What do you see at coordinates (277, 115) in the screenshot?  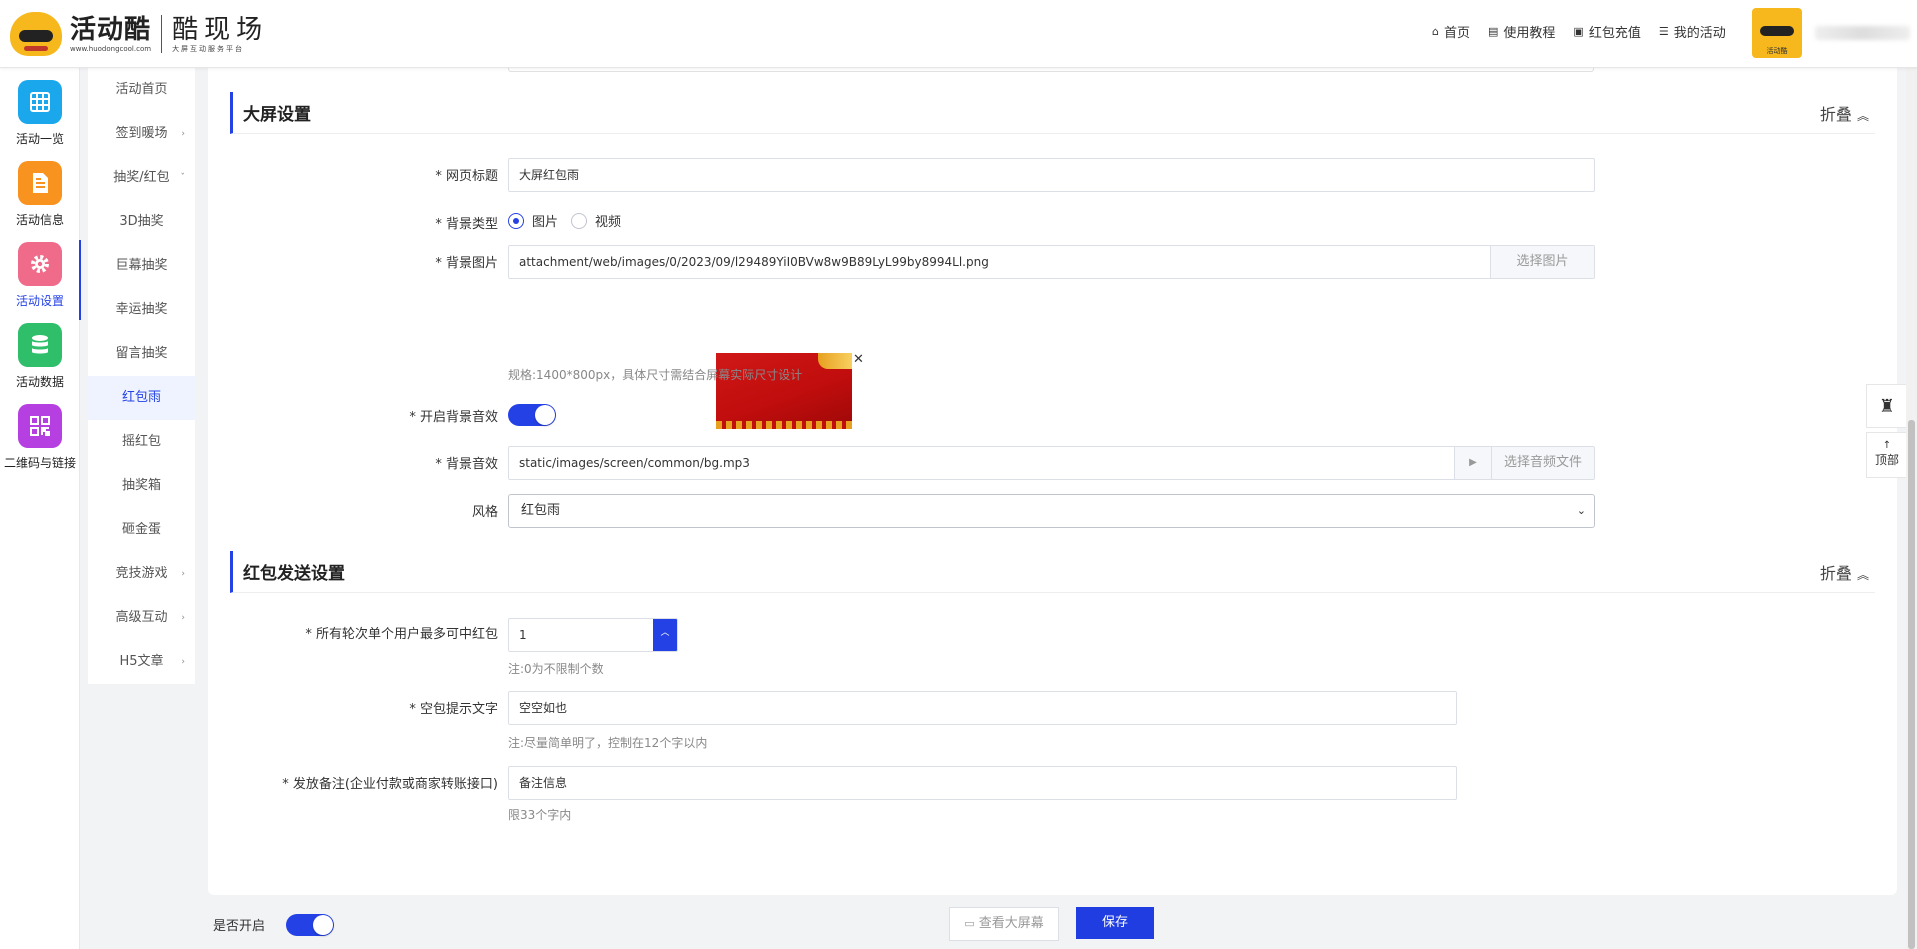 I see `section-title: 大屏设置` at bounding box center [277, 115].